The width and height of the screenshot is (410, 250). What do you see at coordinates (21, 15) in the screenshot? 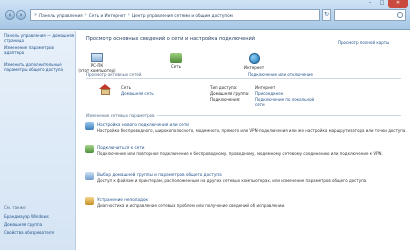
I see `forward-button: ›` at bounding box center [21, 15].